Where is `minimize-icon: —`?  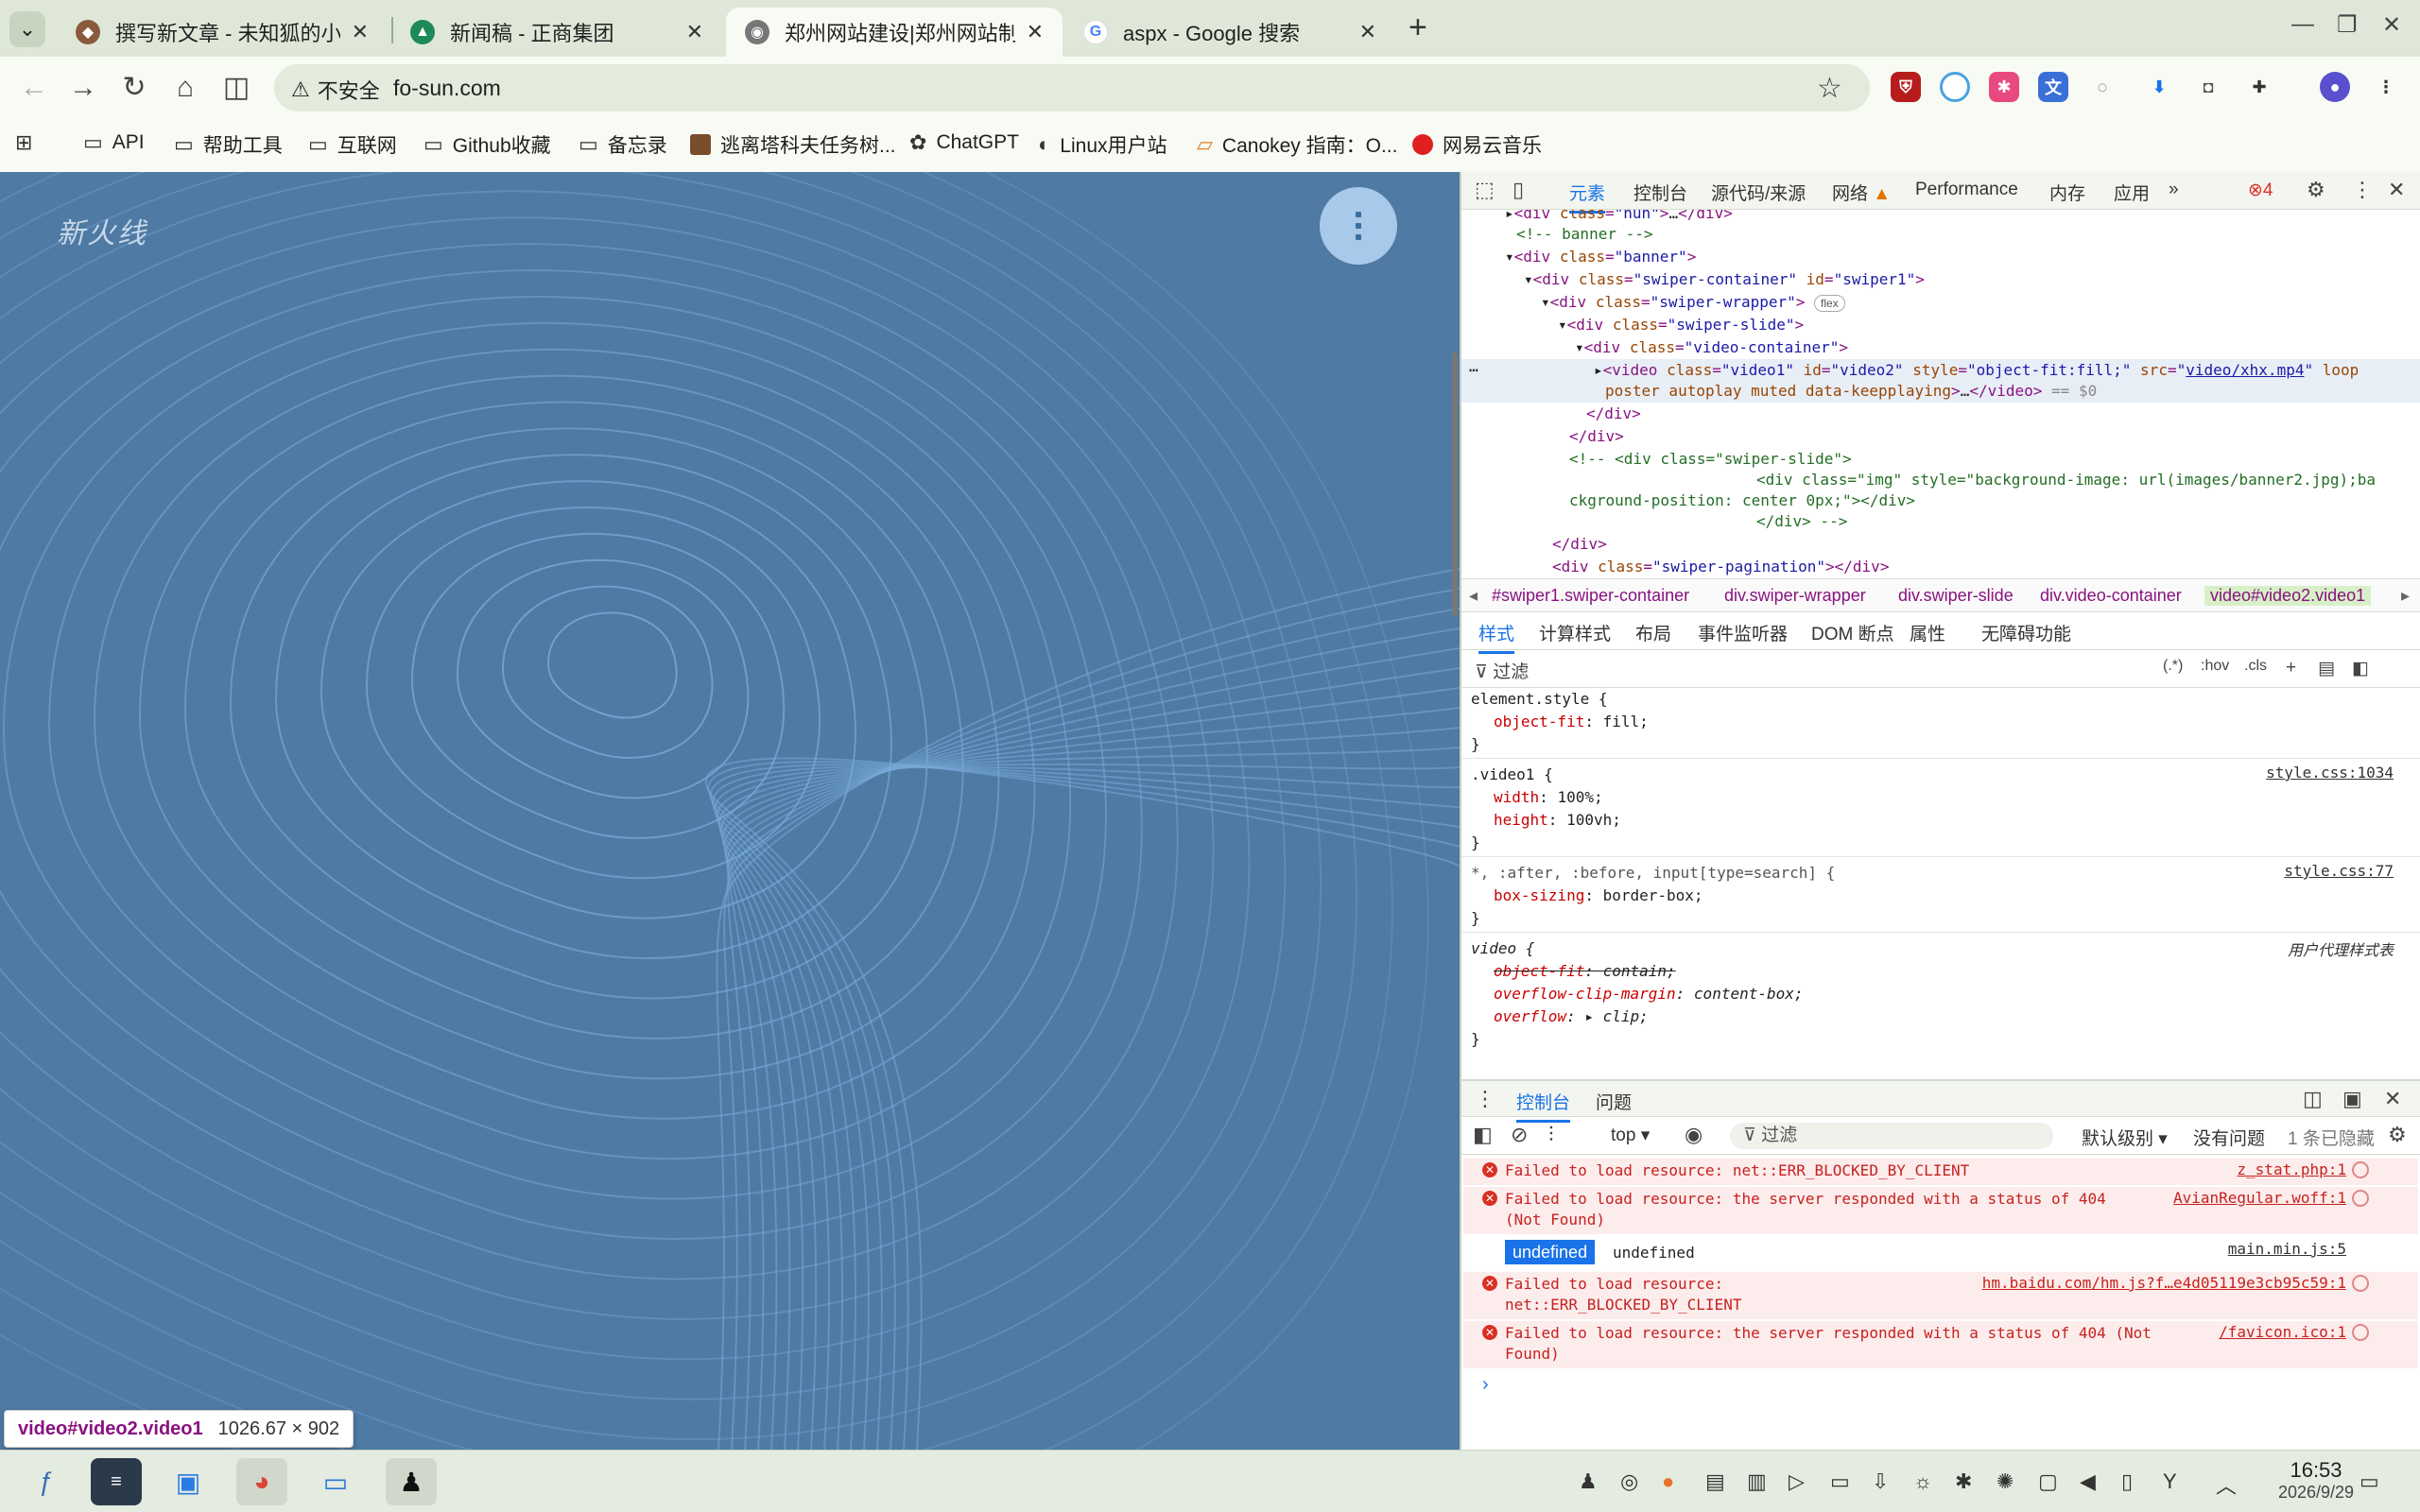 minimize-icon: — is located at coordinates (2302, 24).